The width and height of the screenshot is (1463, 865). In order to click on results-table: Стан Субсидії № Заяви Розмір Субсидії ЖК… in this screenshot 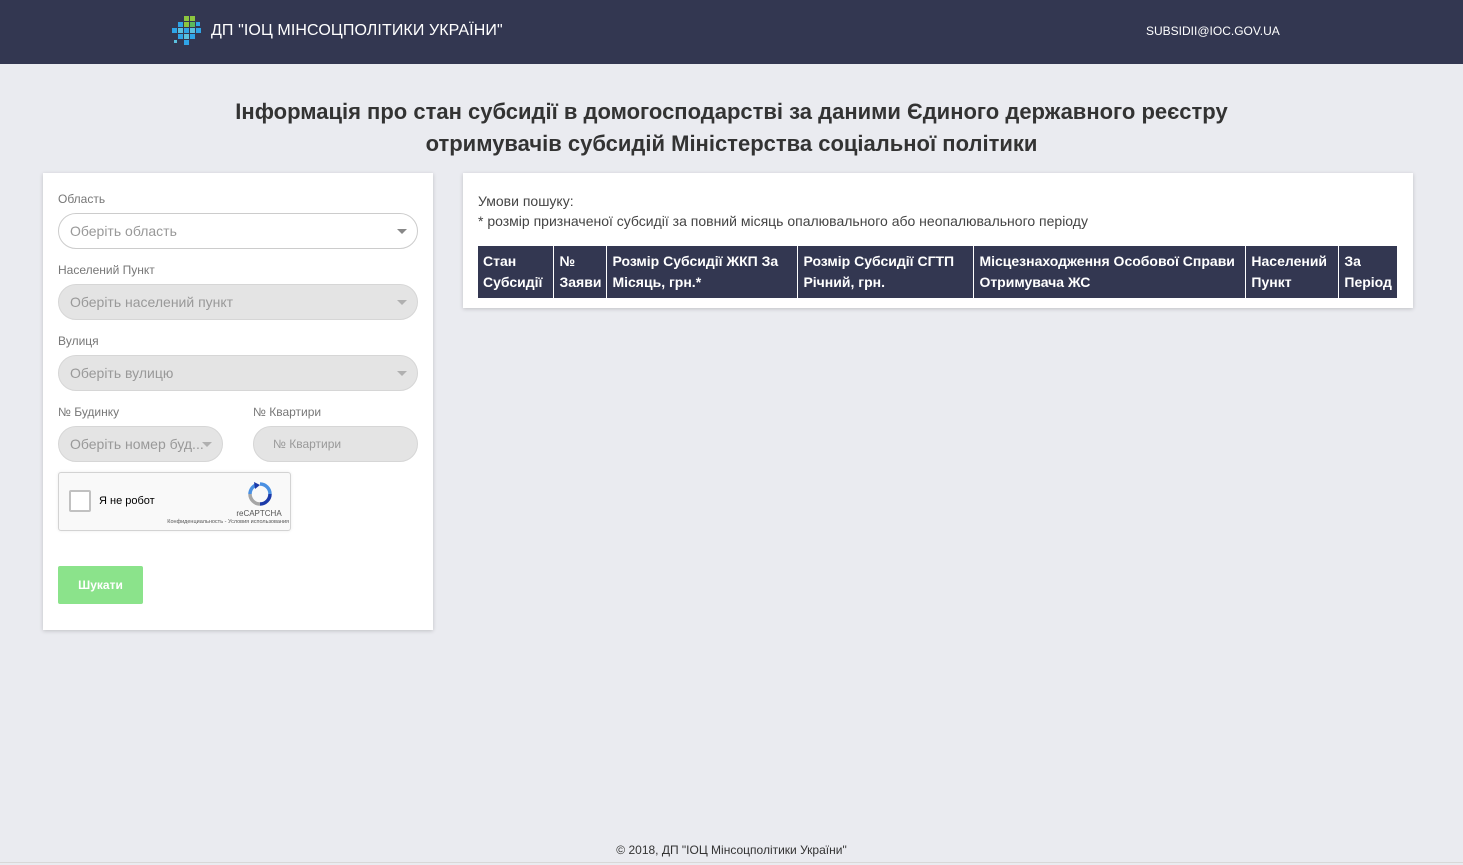, I will do `click(937, 272)`.